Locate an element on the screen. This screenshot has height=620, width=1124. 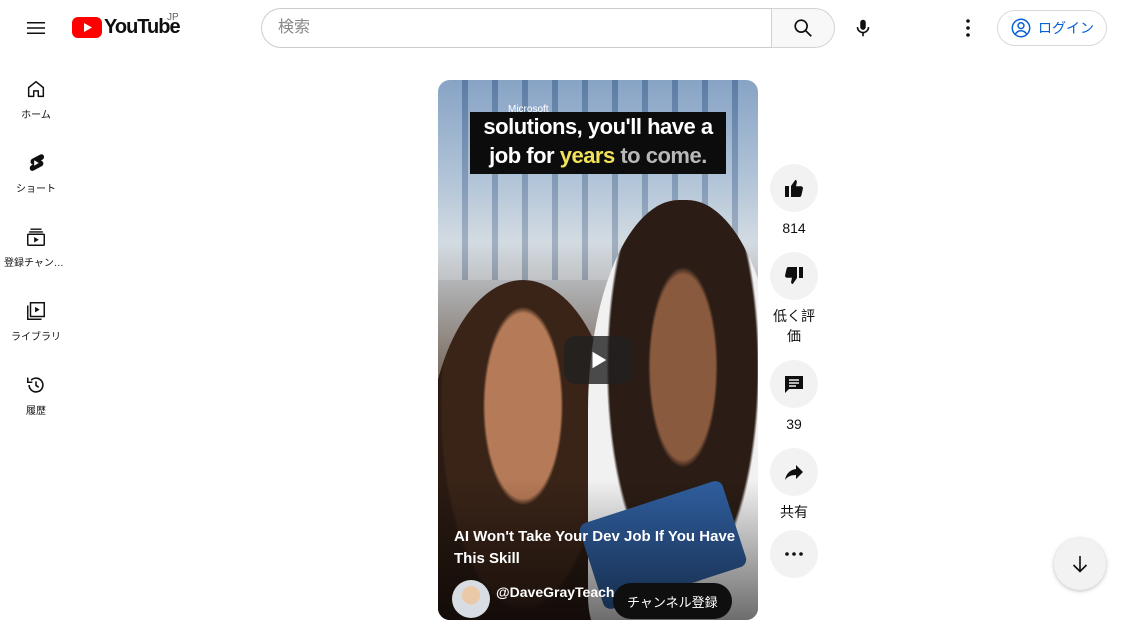
guide-menu-button is located at coordinates (36, 28).